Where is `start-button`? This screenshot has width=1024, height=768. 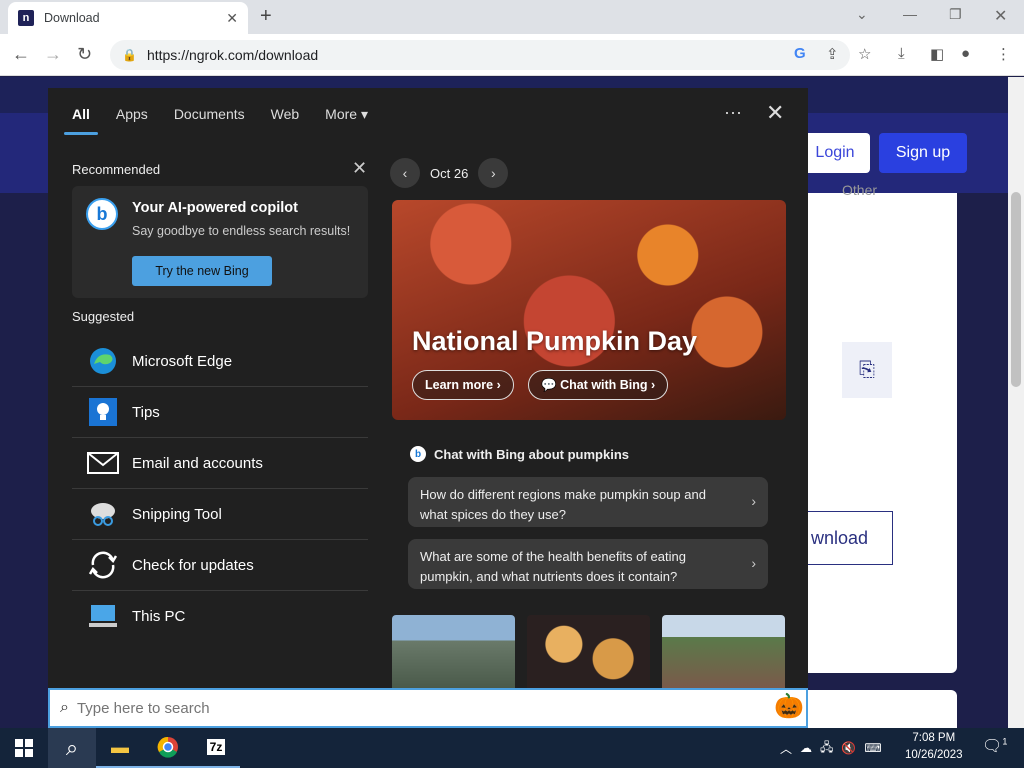
start-button is located at coordinates (24, 748).